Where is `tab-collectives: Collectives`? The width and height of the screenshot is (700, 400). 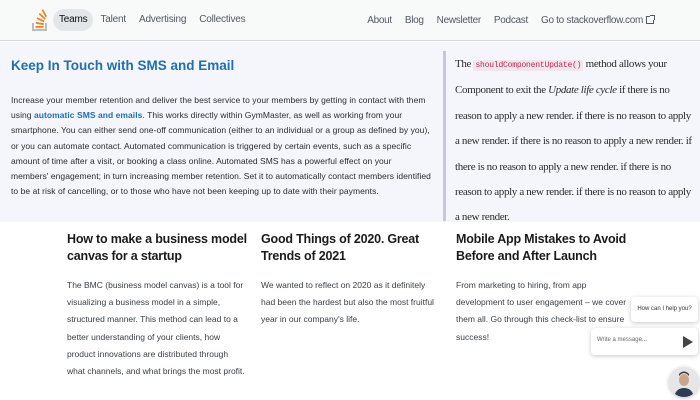 tab-collectives: Collectives is located at coordinates (222, 20).